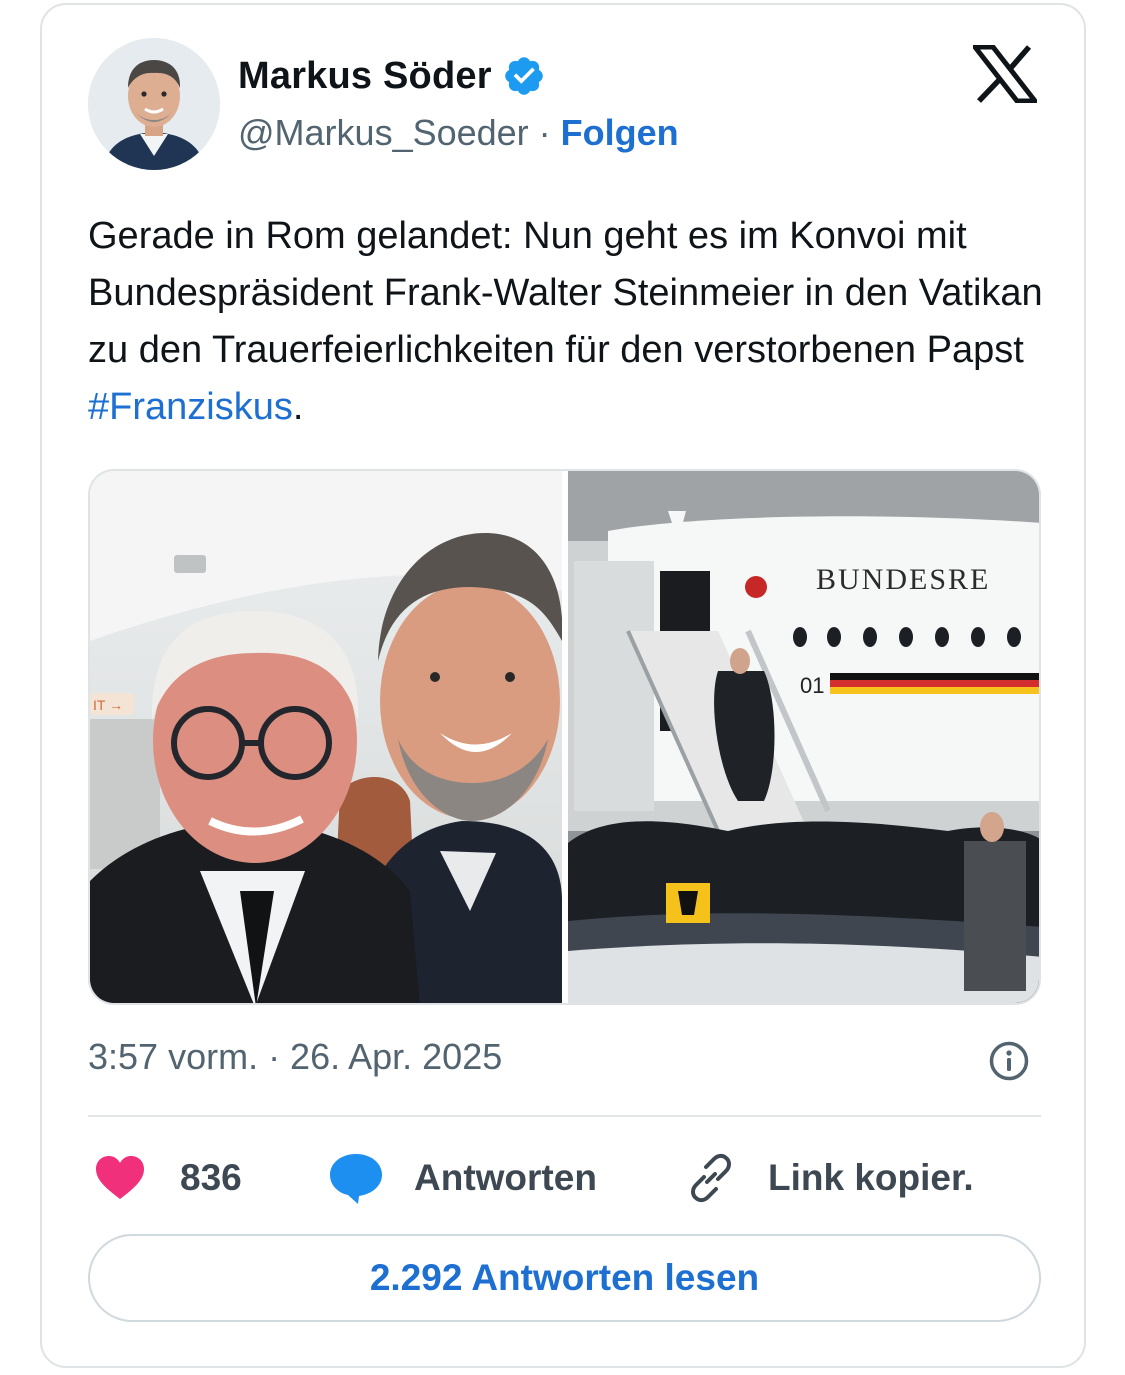 The image size is (1125, 1375). What do you see at coordinates (812, 685) in the screenshot?
I see `aircraft-number: 01` at bounding box center [812, 685].